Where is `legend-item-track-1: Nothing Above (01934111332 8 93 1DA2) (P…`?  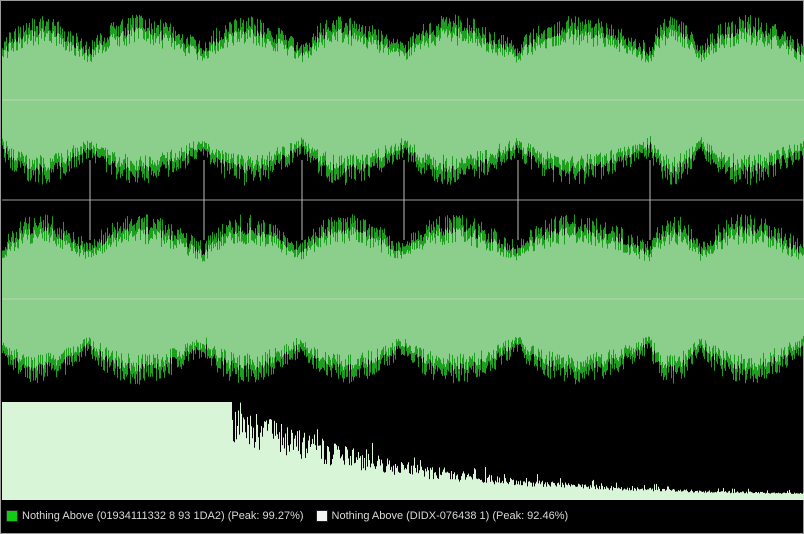 legend-item-track-1: Nothing Above (01934111332 8 93 1DA2) (P… is located at coordinates (155, 516).